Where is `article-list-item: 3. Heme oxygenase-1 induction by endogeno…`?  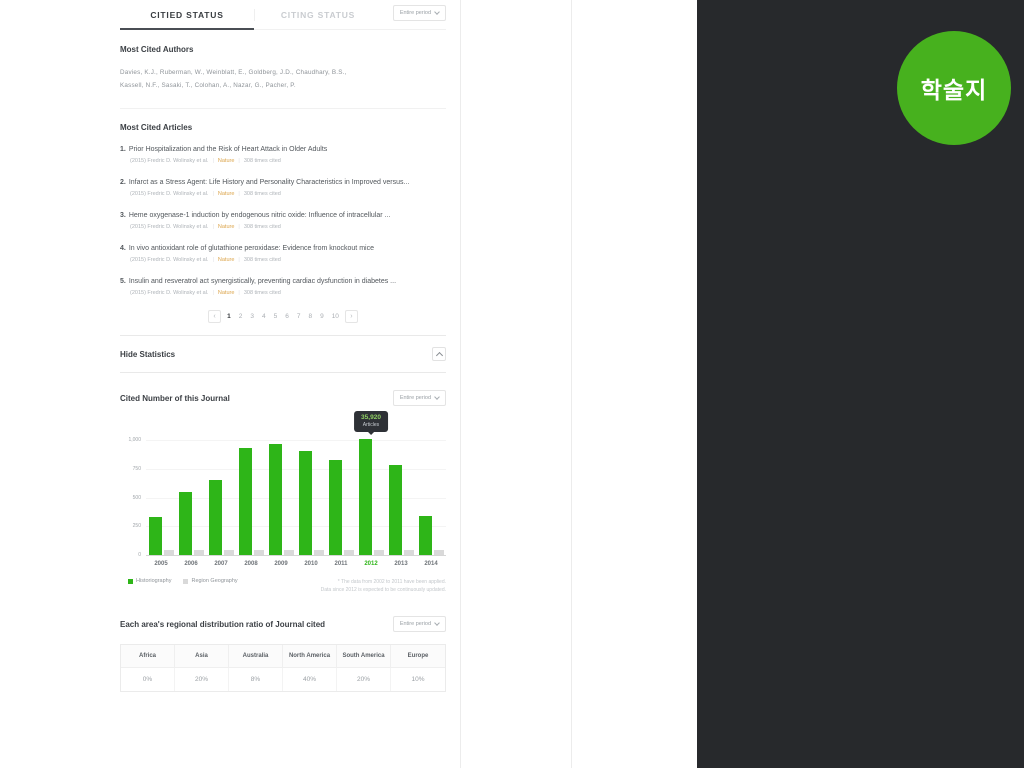 article-list-item: 3. Heme oxygenase-1 induction by endogeno… is located at coordinates (283, 220).